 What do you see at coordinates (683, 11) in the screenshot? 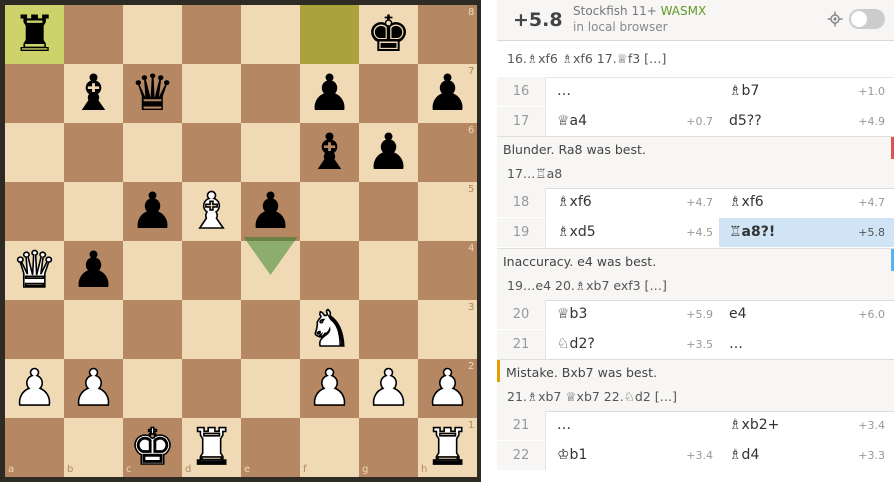
I see `engine-variant: WASMX` at bounding box center [683, 11].